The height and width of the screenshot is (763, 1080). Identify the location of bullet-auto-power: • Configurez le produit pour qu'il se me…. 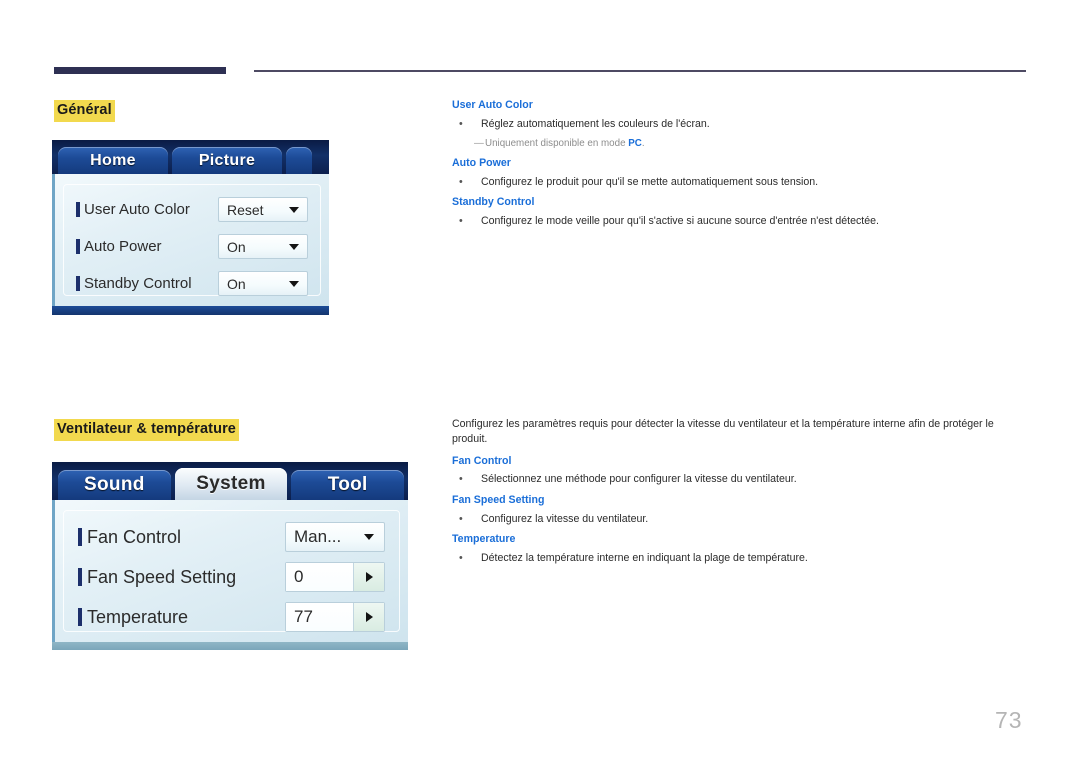
(739, 182).